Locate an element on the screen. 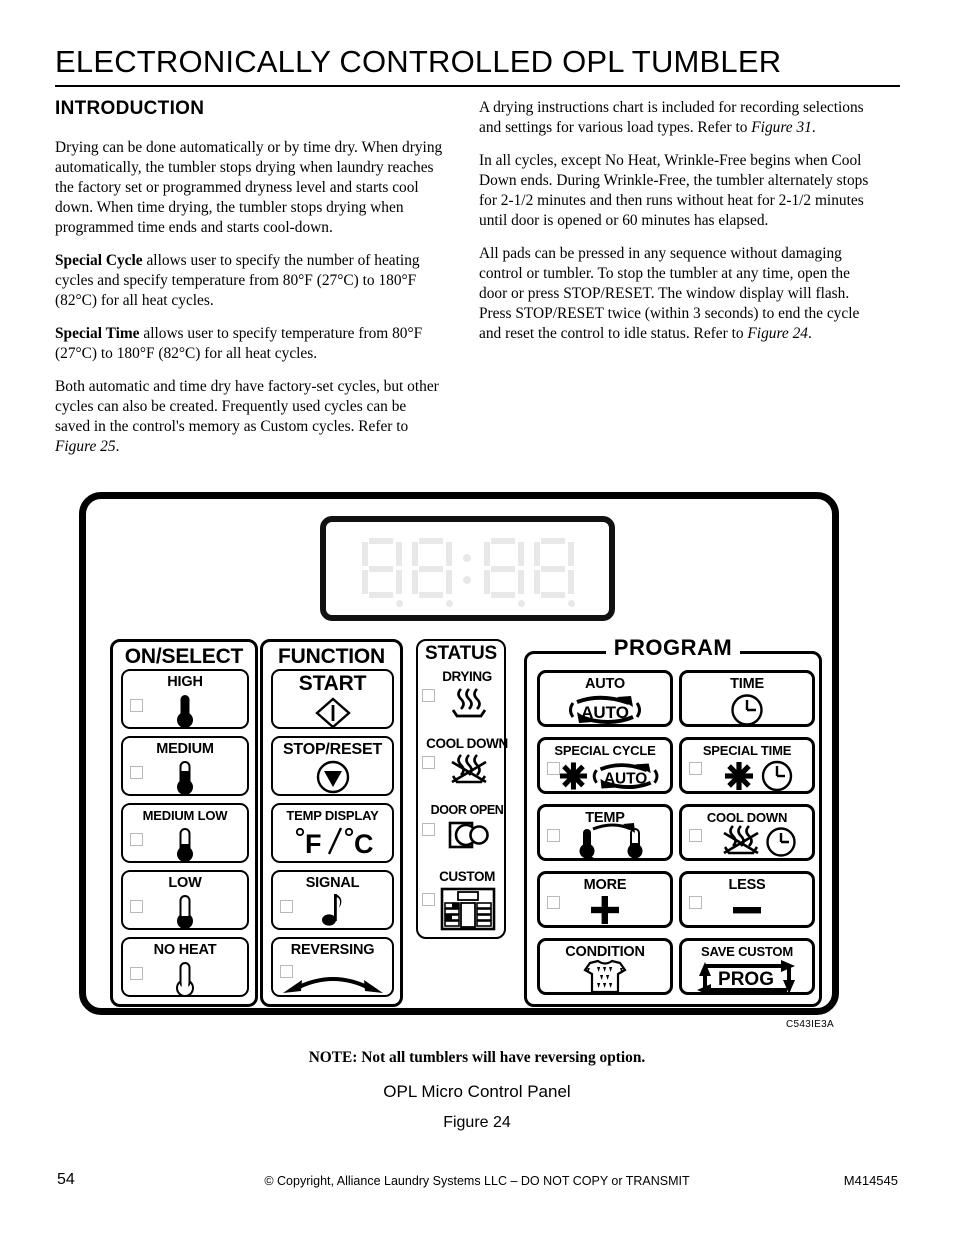 This screenshot has height=1235, width=954. figure-number: Figure 24 is located at coordinates (477, 1122).